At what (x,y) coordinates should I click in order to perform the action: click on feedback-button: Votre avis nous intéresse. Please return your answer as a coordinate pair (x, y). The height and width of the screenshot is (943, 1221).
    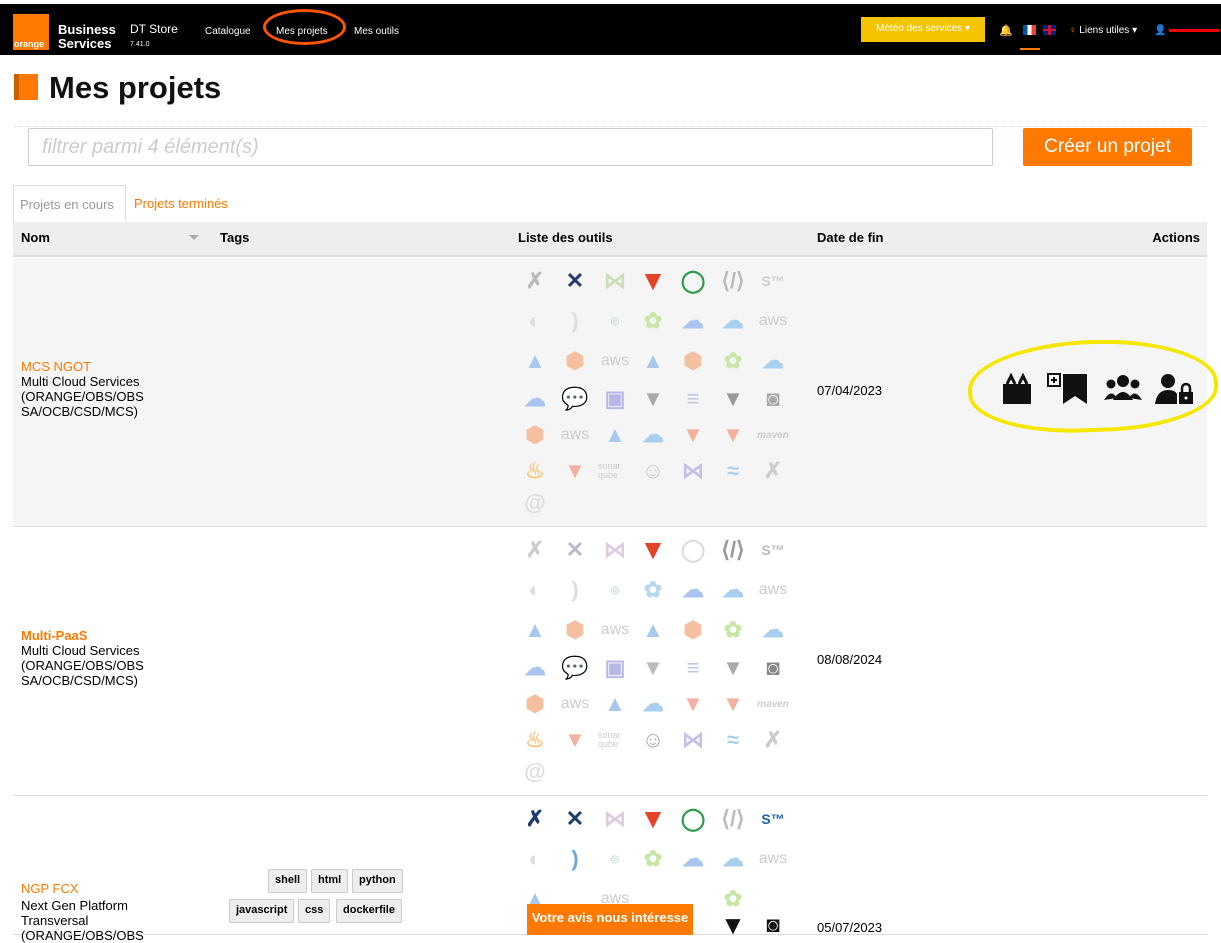
    Looking at the image, I should click on (610, 919).